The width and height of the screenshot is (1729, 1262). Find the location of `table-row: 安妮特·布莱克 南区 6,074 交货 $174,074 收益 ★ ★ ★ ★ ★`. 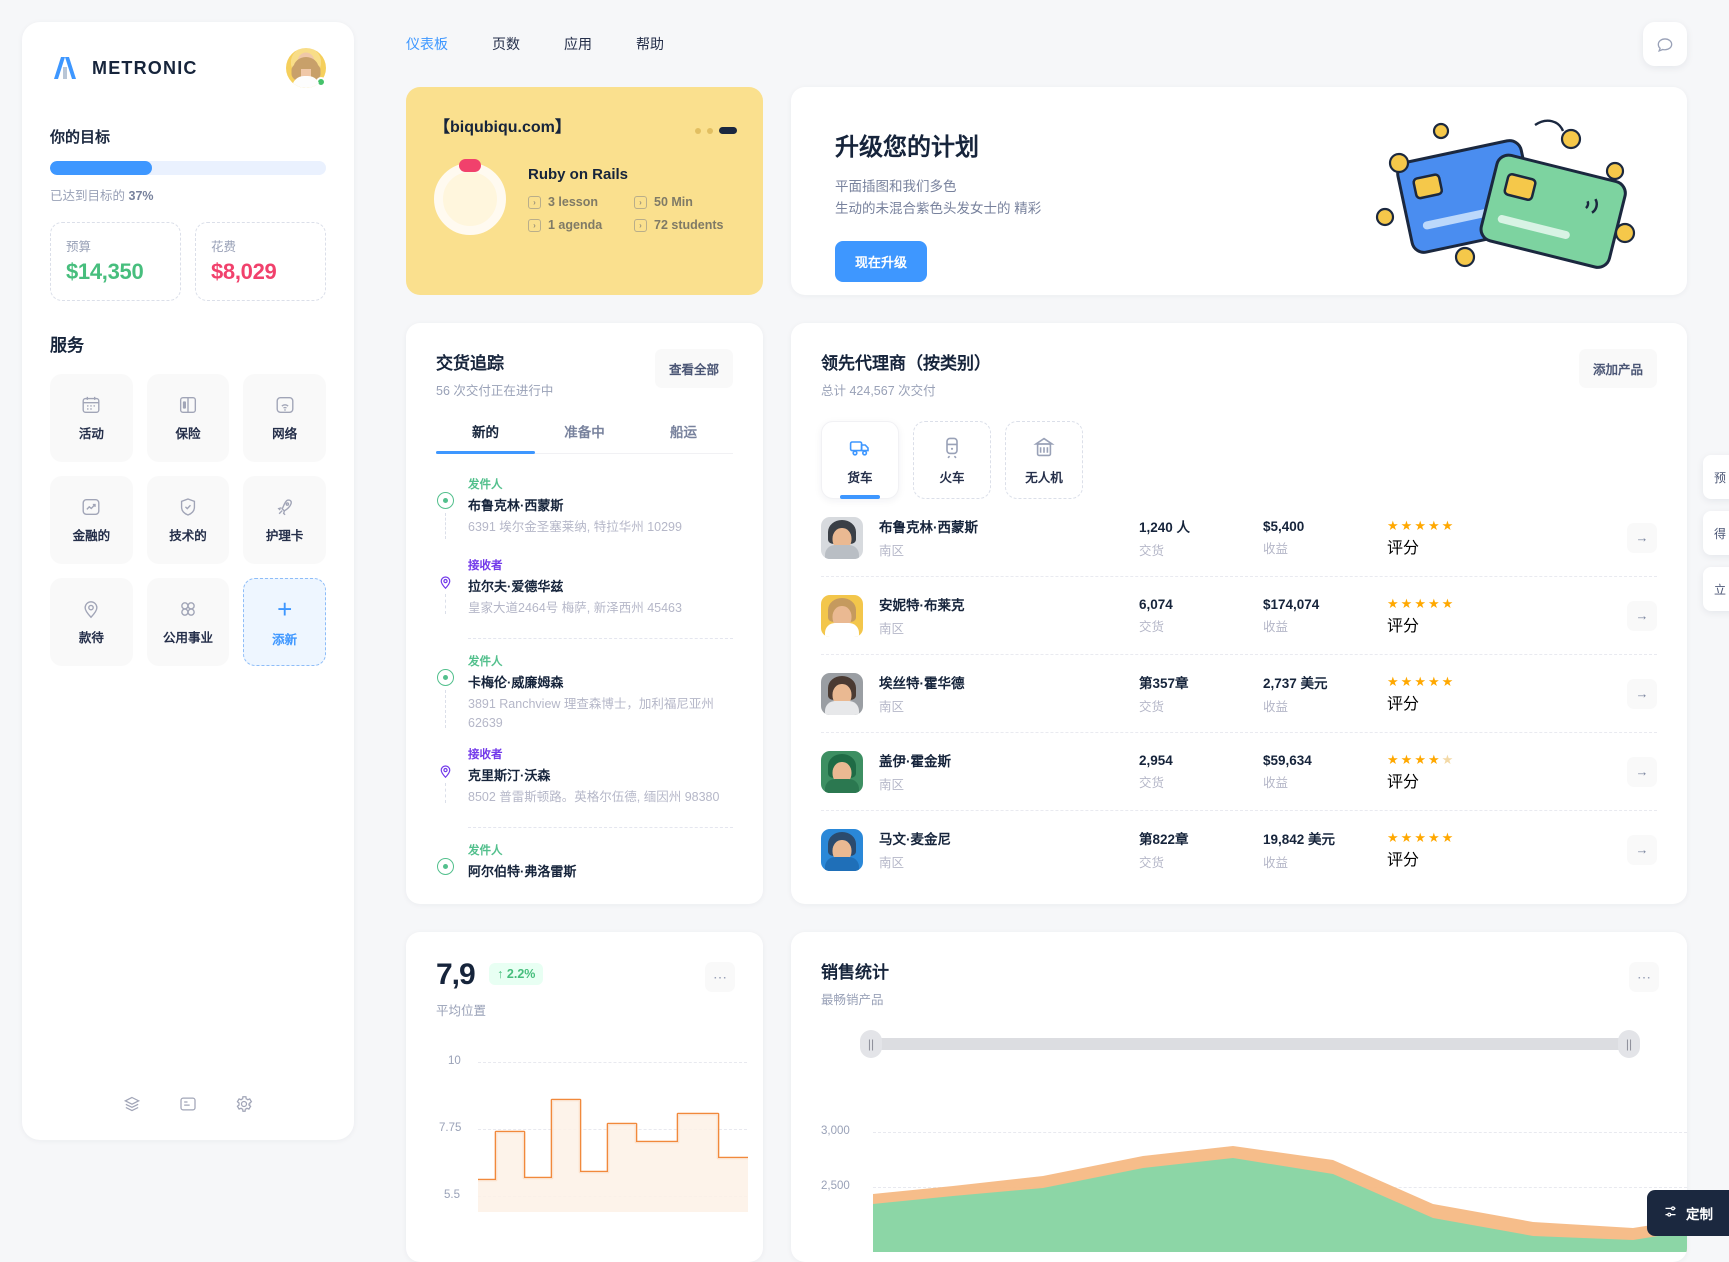

table-row: 安妮特·布莱克 南区 6,074 交货 $174,074 收益 ★ ★ ★ ★ ★ is located at coordinates (1239, 616).